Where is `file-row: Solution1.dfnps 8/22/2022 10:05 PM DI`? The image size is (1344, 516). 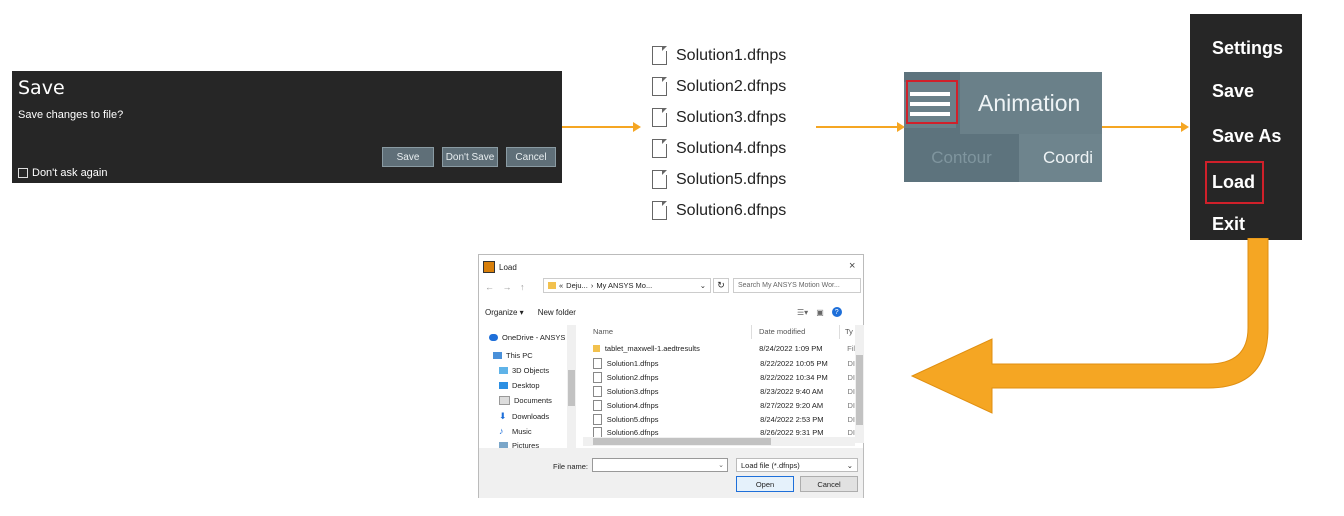 file-row: Solution1.dfnps 8/22/2022 10:05 PM DI is located at coordinates (724, 363).